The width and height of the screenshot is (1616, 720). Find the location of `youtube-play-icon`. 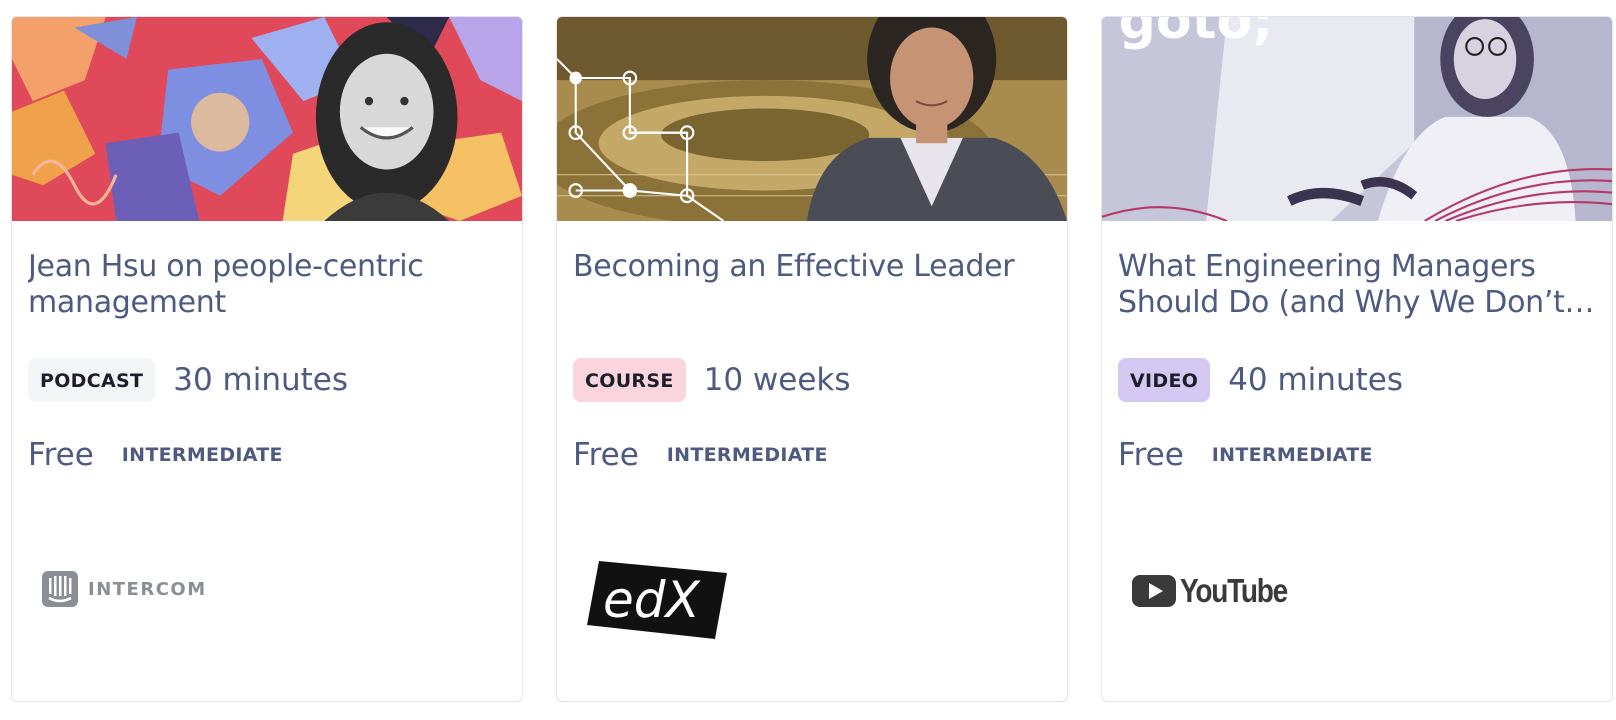

youtube-play-icon is located at coordinates (1154, 591).